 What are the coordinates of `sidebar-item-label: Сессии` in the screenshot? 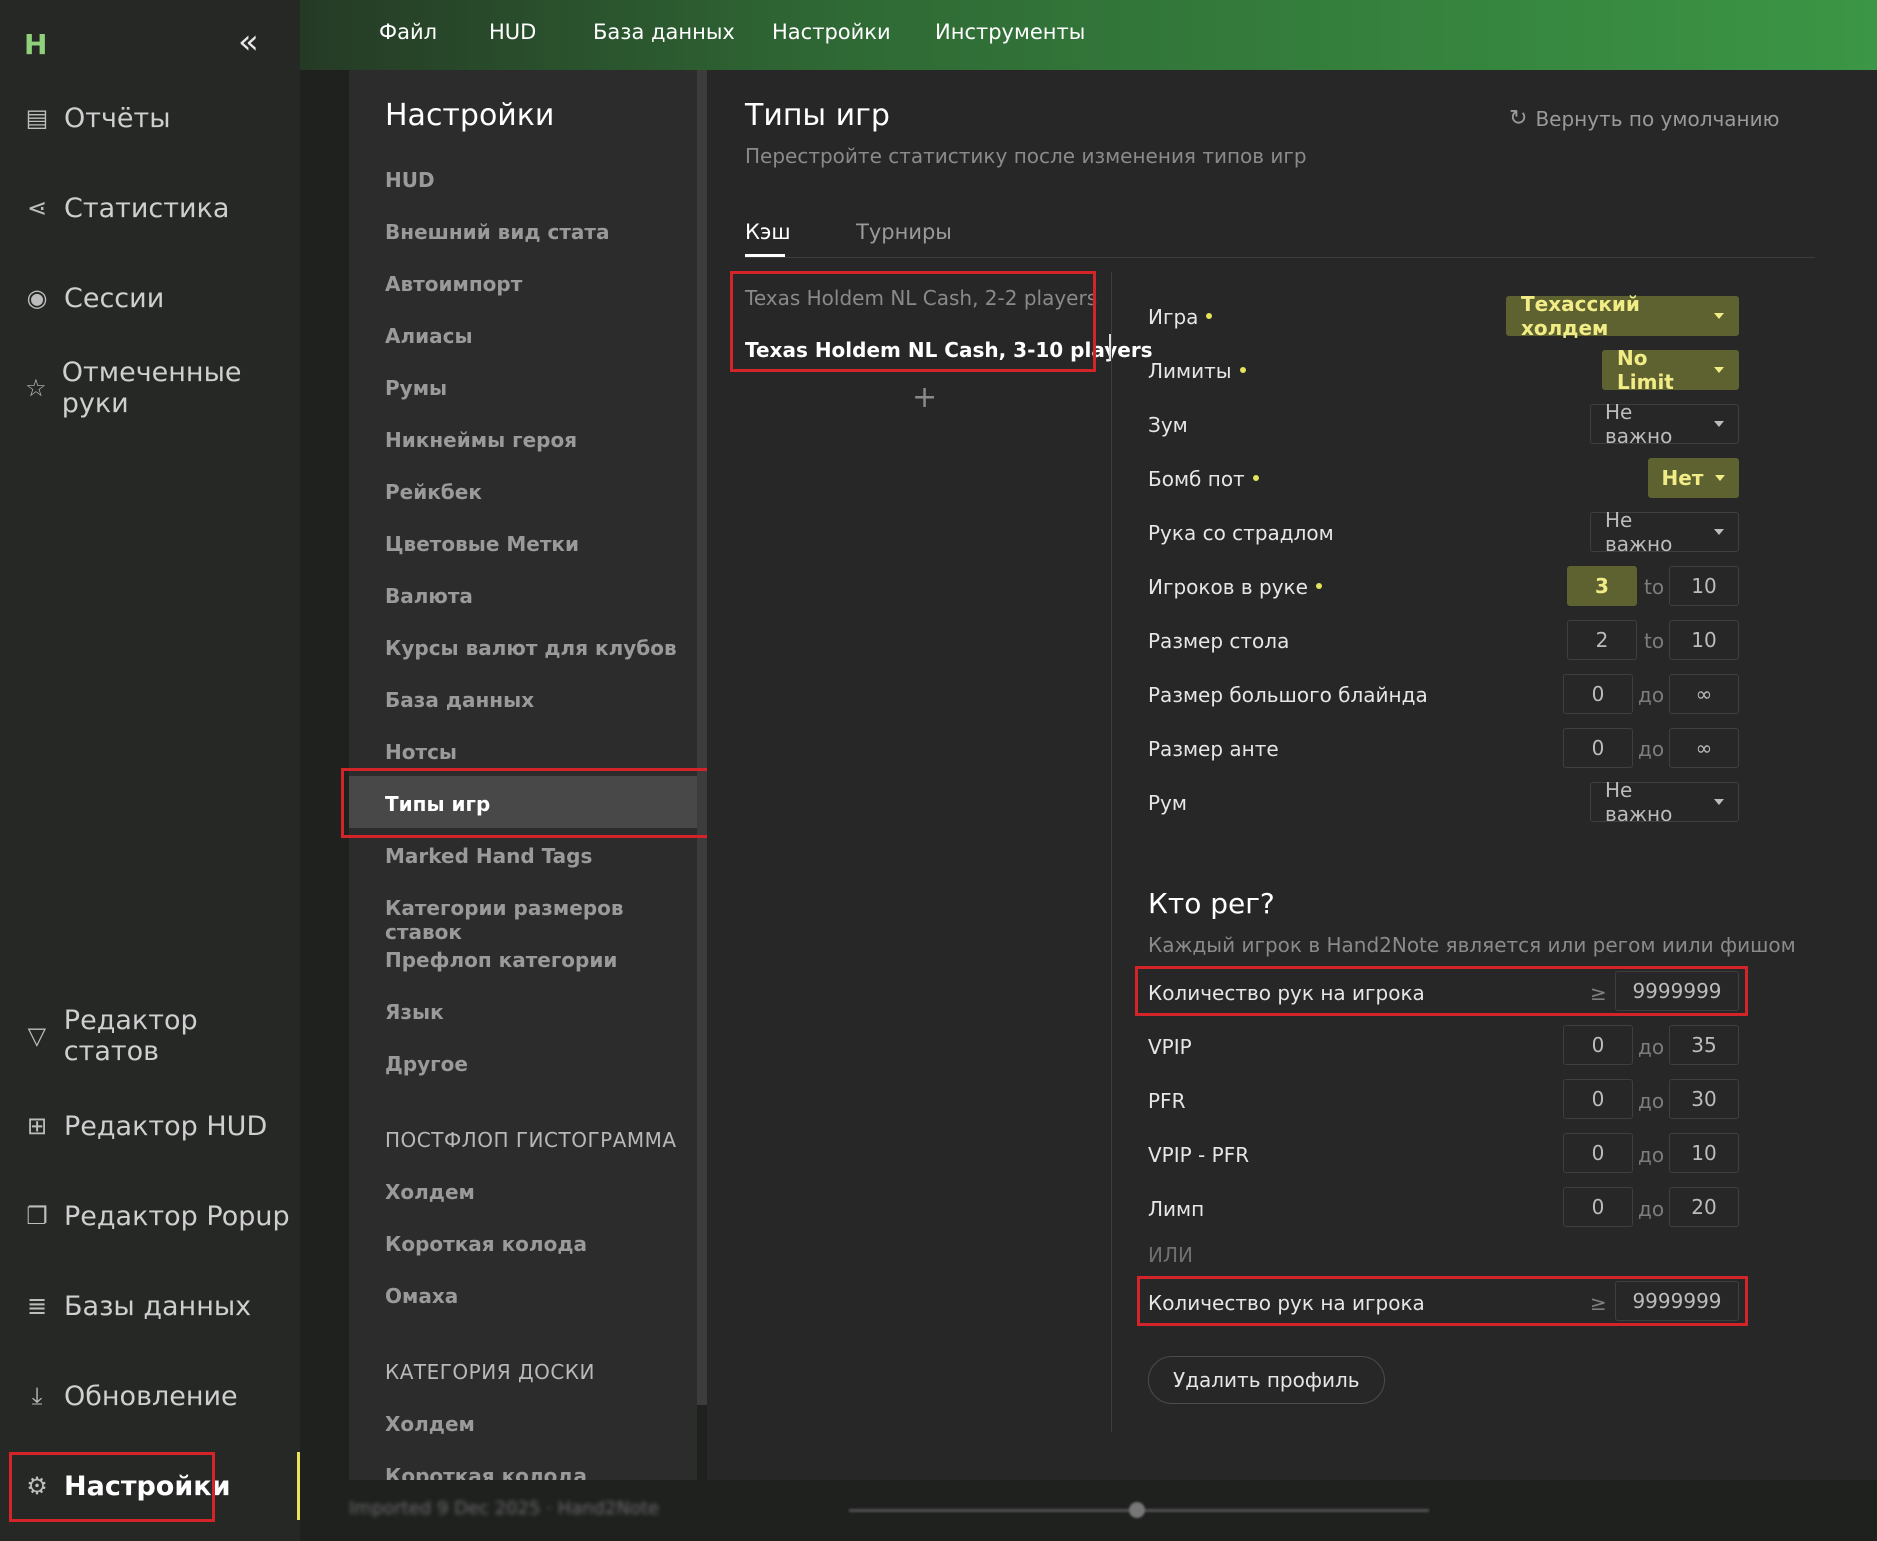 It's located at (114, 298).